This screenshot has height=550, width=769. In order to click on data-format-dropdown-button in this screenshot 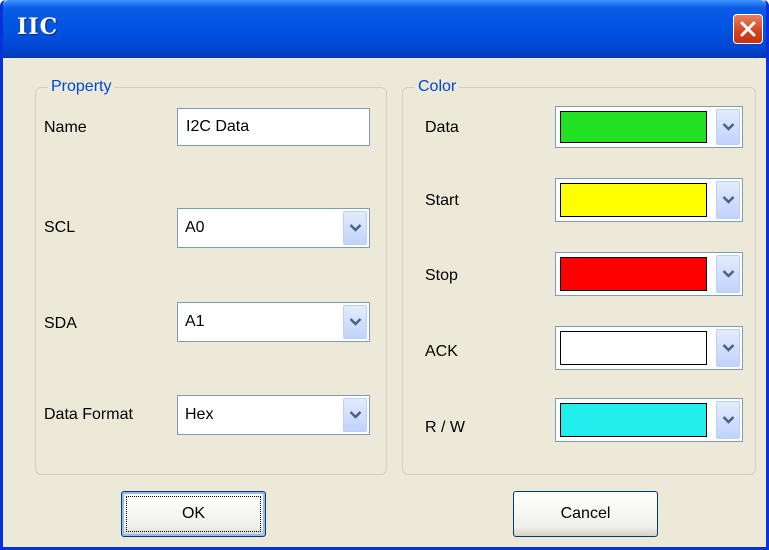, I will do `click(355, 415)`.